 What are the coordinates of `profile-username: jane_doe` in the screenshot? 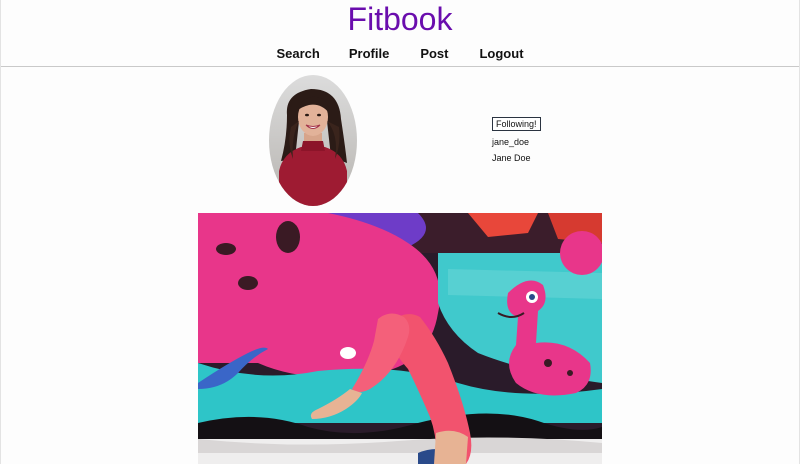 It's located at (511, 142).